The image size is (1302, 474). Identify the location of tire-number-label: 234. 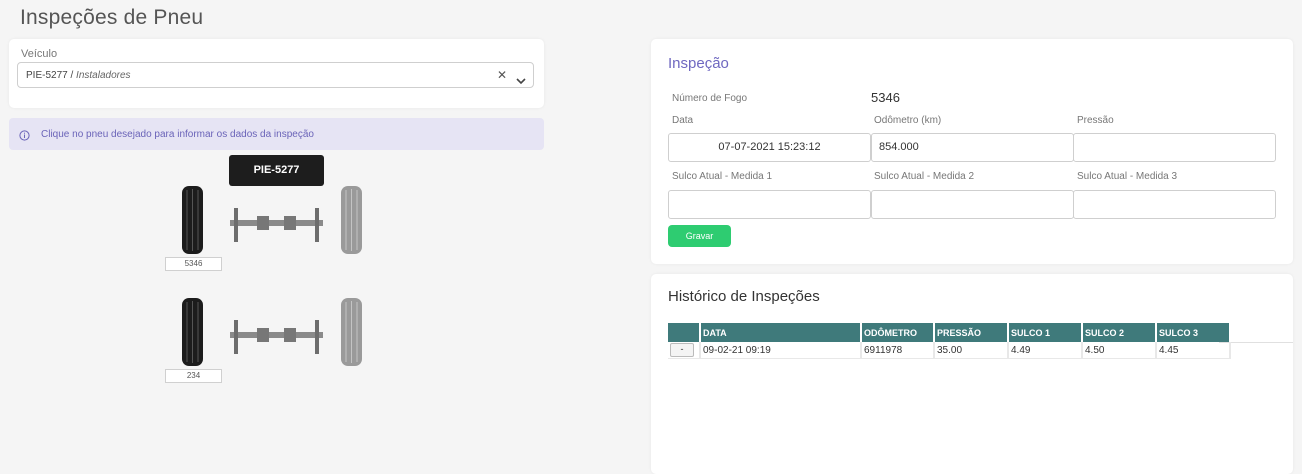
(193, 376).